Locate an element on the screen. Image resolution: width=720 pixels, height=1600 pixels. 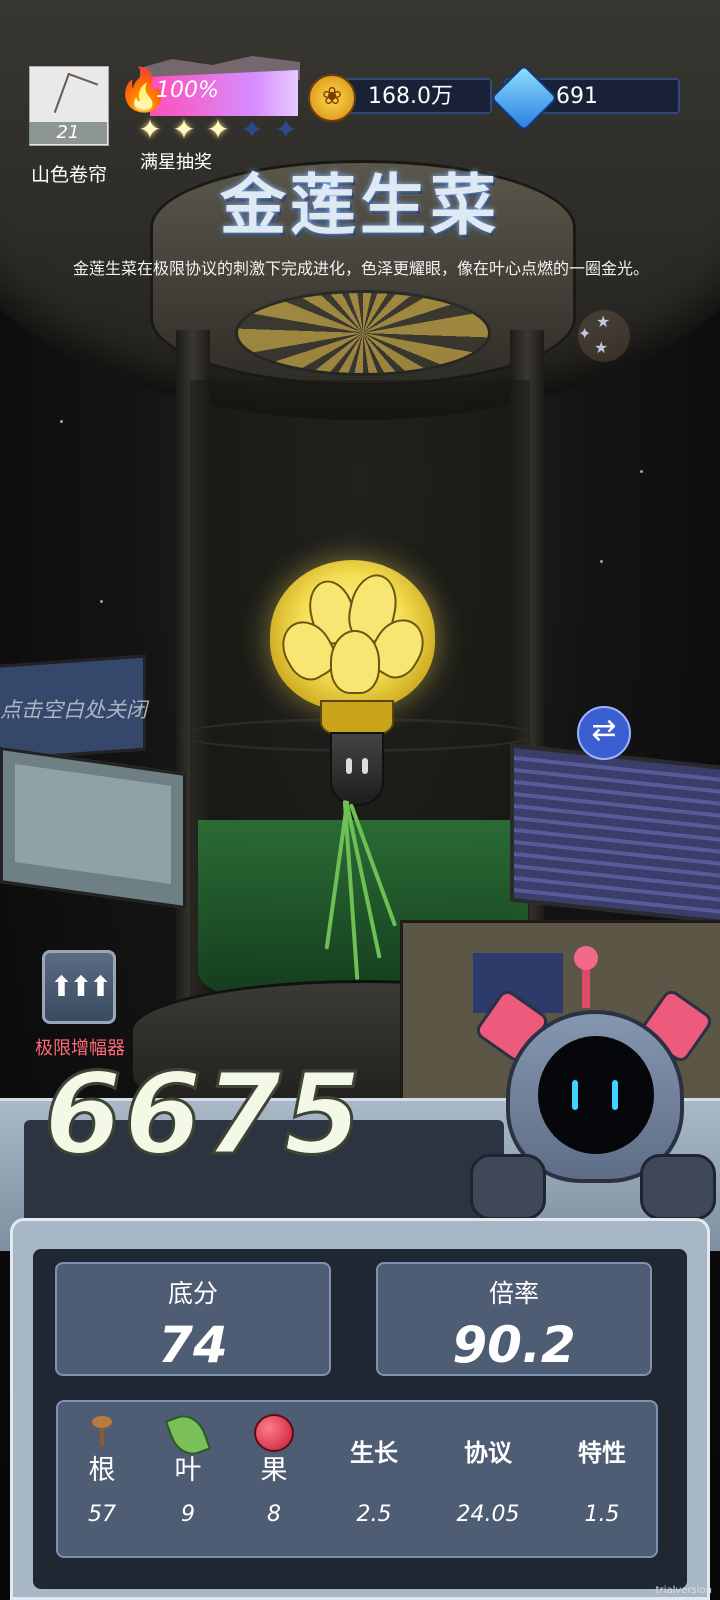
star-badge-icon: ✦ ★ ★ is located at coordinates (604, 336).